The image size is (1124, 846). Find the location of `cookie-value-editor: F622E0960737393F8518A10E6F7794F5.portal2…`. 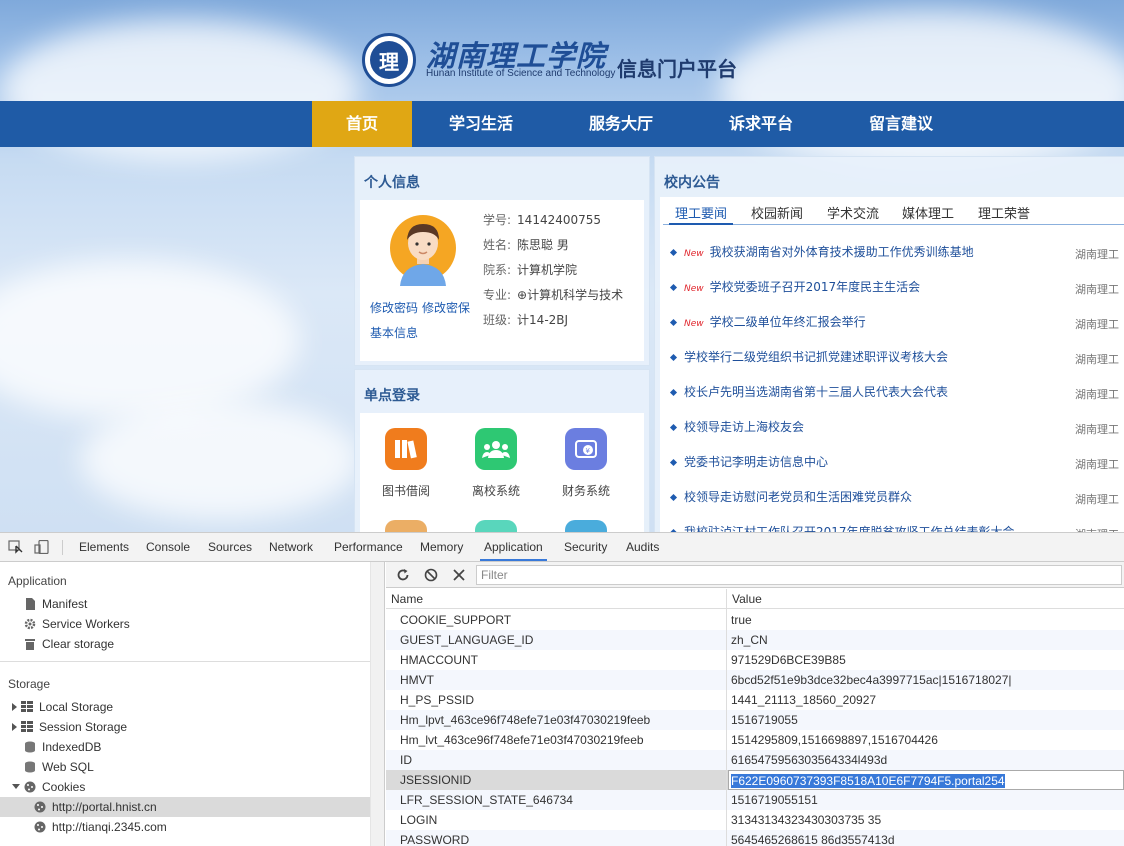

cookie-value-editor: F622E0960737393F8518A10E6F7794F5.portal2… is located at coordinates (926, 780).